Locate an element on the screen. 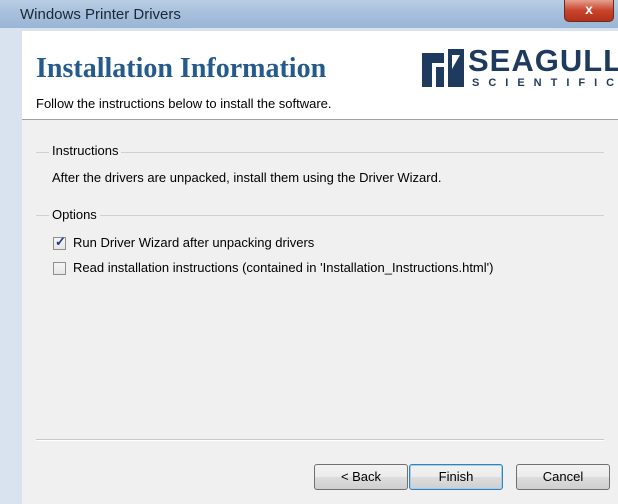 The width and height of the screenshot is (618, 504). window-title: Windows Printer Drivers is located at coordinates (100, 14).